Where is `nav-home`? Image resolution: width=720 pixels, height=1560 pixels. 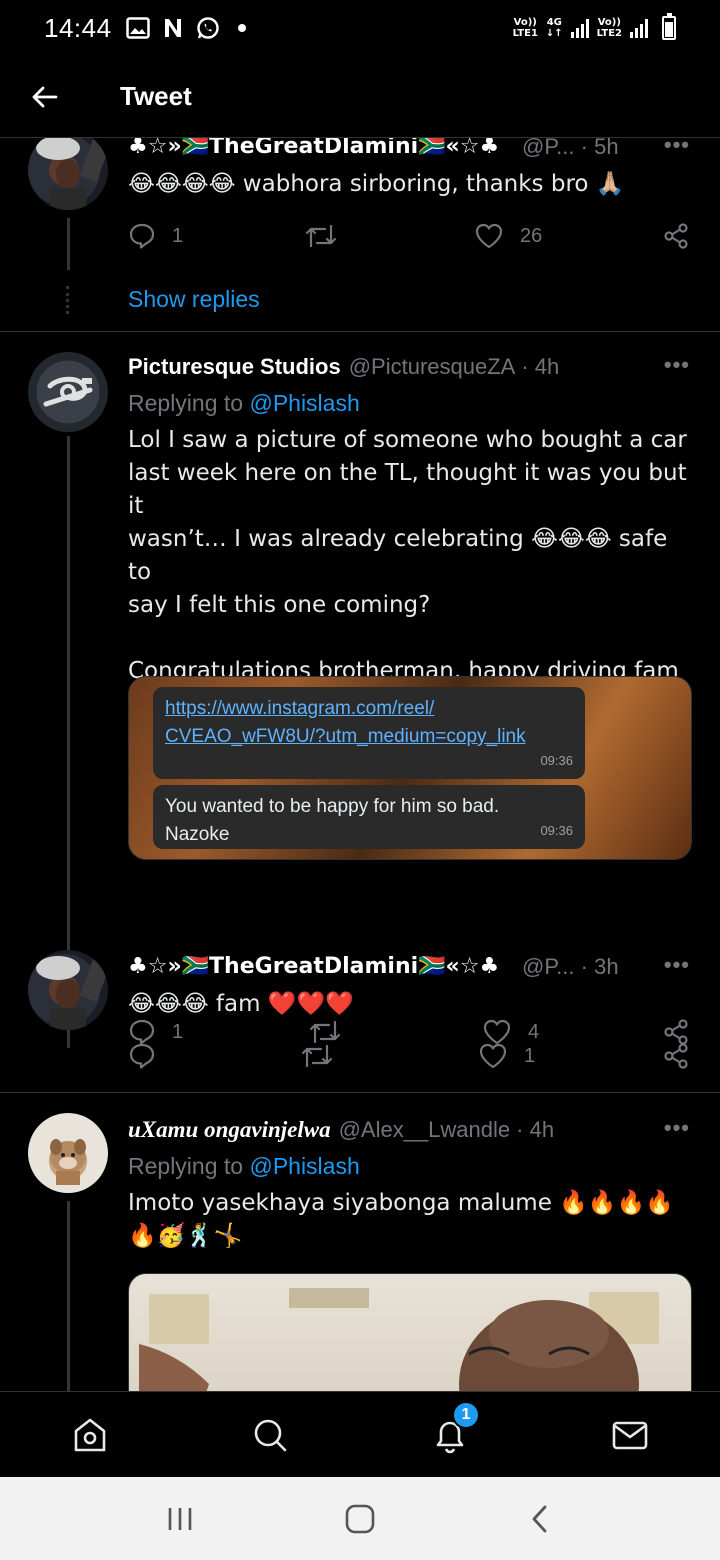 nav-home is located at coordinates (90, 1435).